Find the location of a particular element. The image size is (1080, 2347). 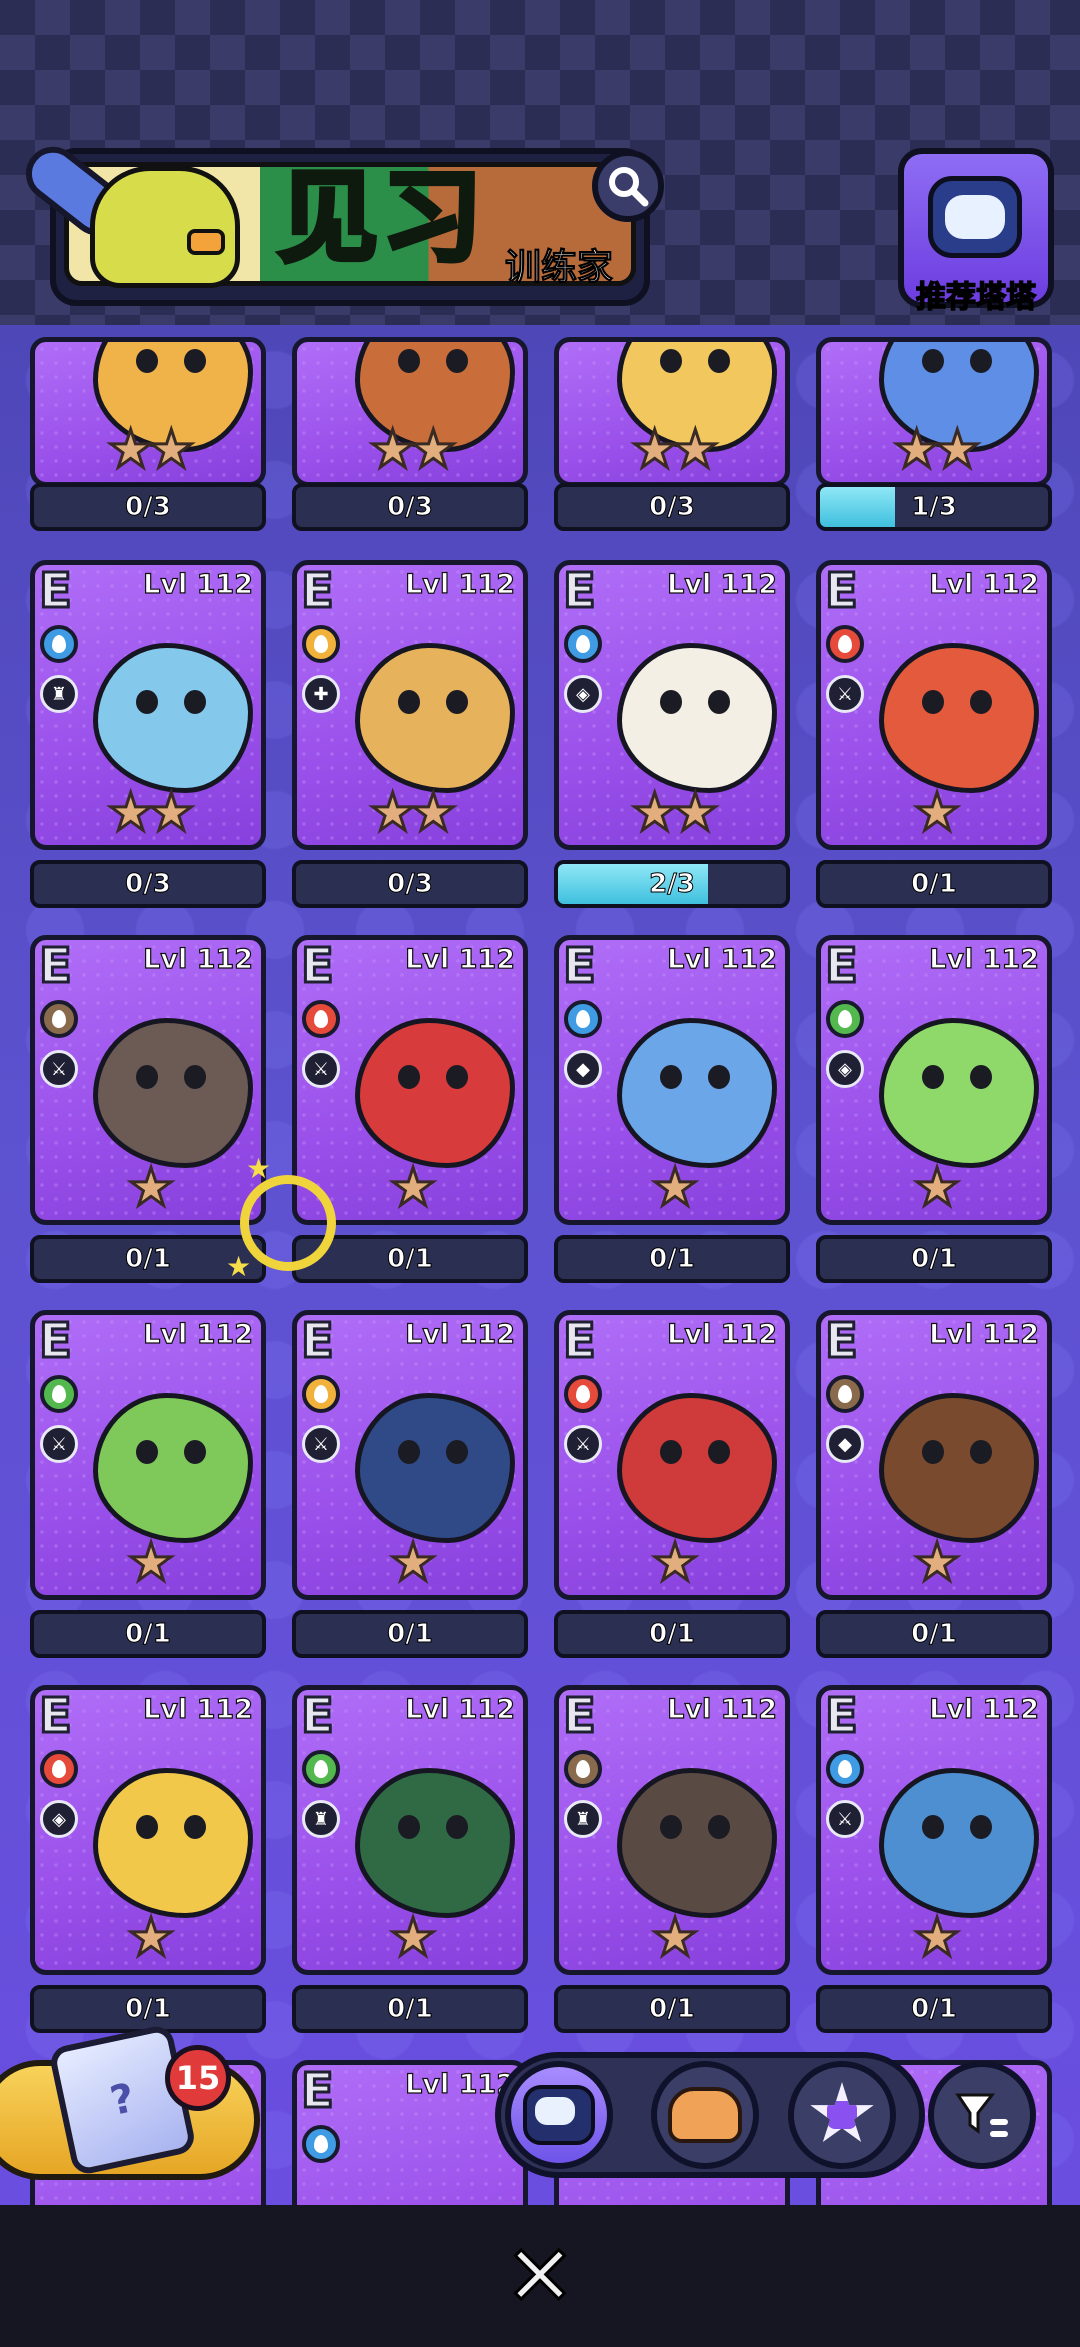

filter-food-button is located at coordinates (705, 2115).